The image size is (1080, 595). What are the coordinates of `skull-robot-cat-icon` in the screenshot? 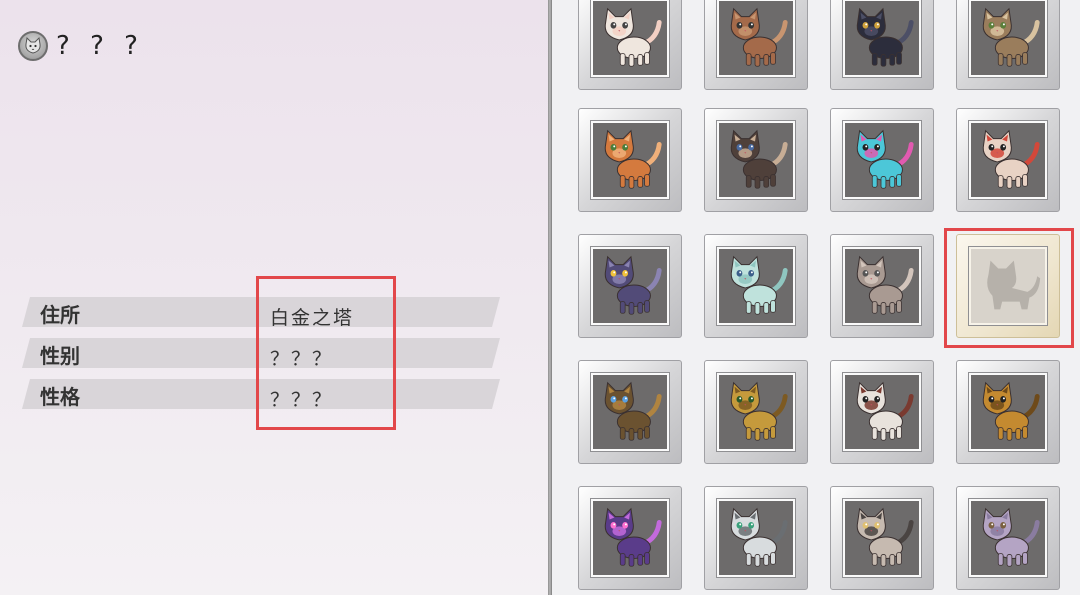 It's located at (882, 412).